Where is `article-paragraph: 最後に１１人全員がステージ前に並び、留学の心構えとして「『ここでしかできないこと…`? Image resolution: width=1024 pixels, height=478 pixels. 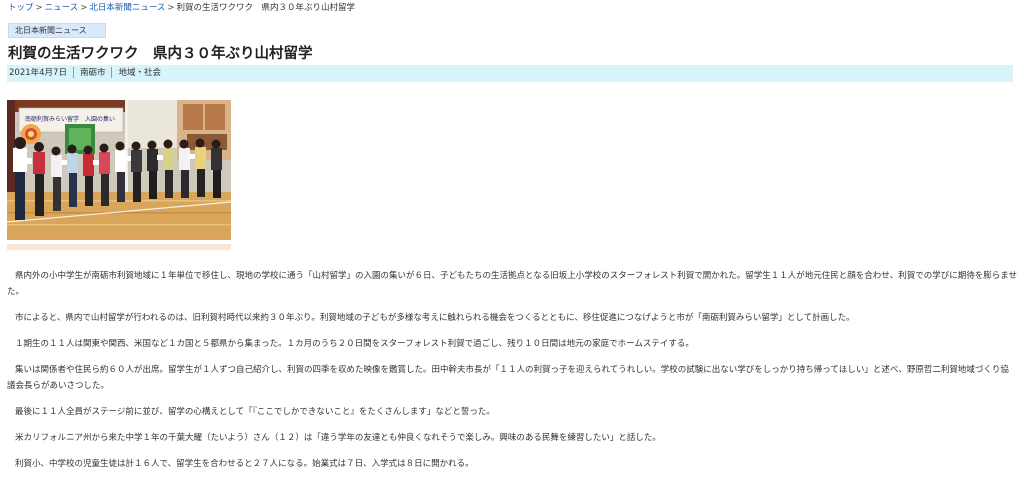
article-paragraph: 最後に１１人全員がステージ前に並び、留学の心構えとして「『ここでしかできないこと… is located at coordinates (255, 412).